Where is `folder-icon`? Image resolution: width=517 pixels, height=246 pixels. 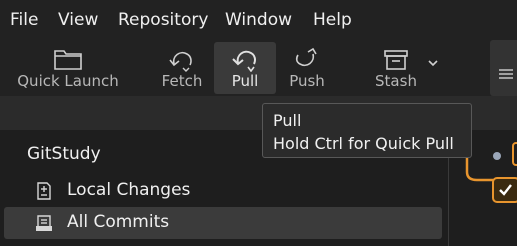 folder-icon is located at coordinates (68, 60).